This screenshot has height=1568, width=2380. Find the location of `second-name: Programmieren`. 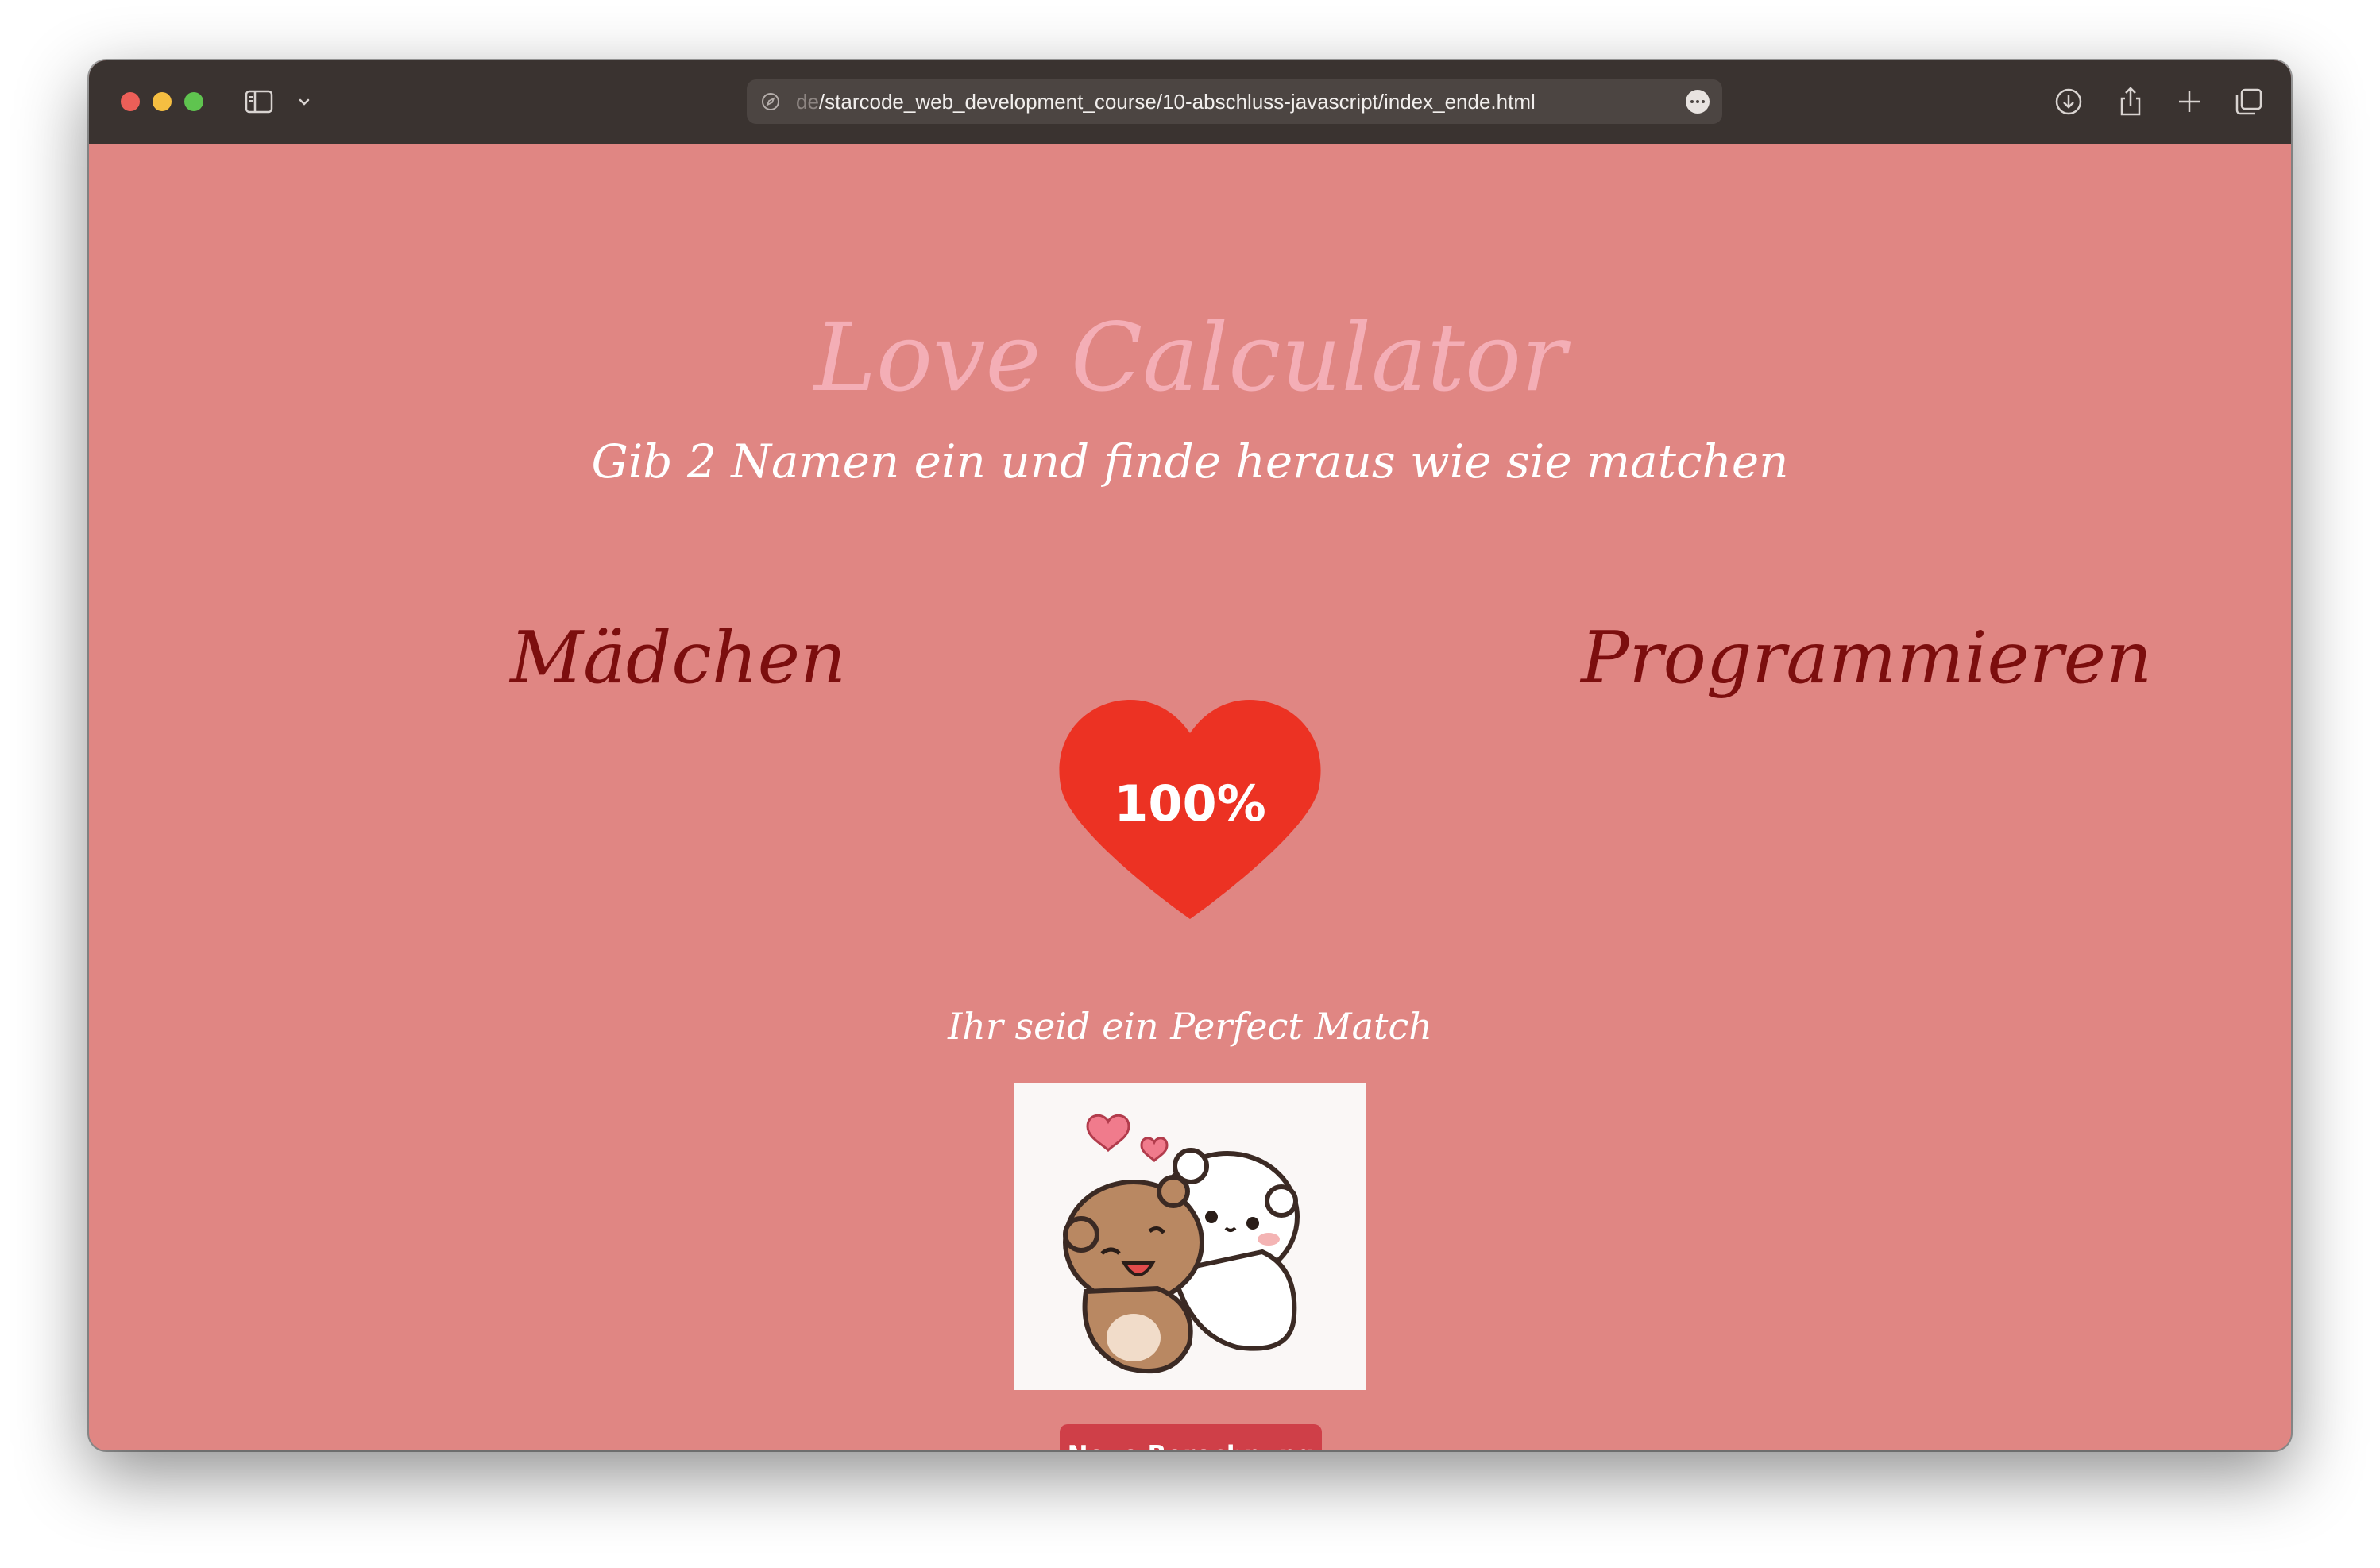

second-name: Programmieren is located at coordinates (1867, 658).